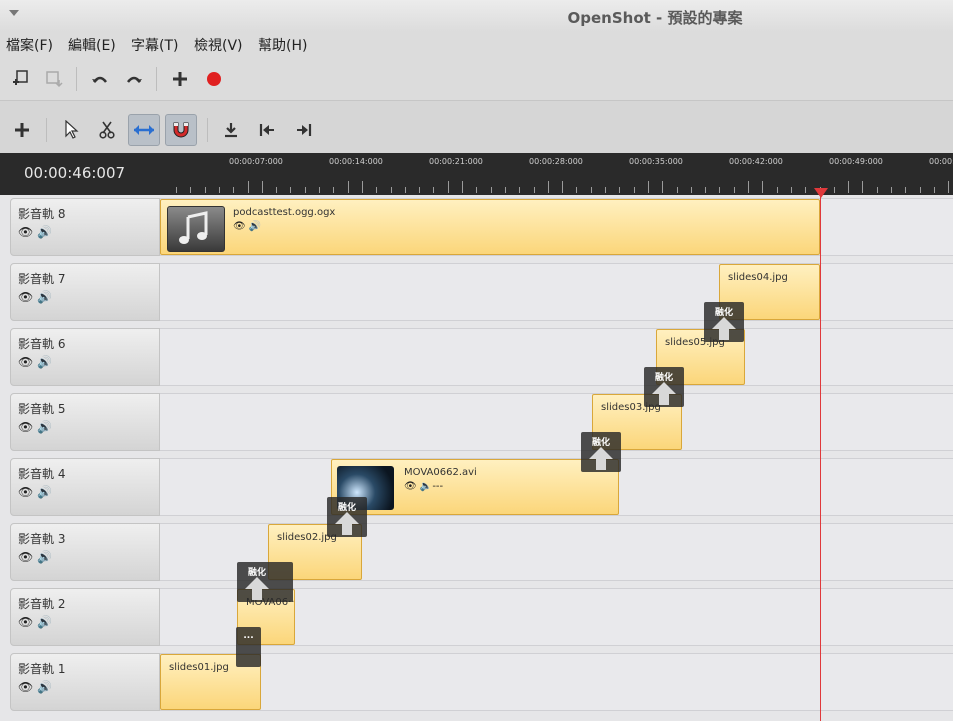 The height and width of the screenshot is (721, 953). Describe the element at coordinates (282, 45) in the screenshot. I see `menu-help: 幫助(H)` at that location.